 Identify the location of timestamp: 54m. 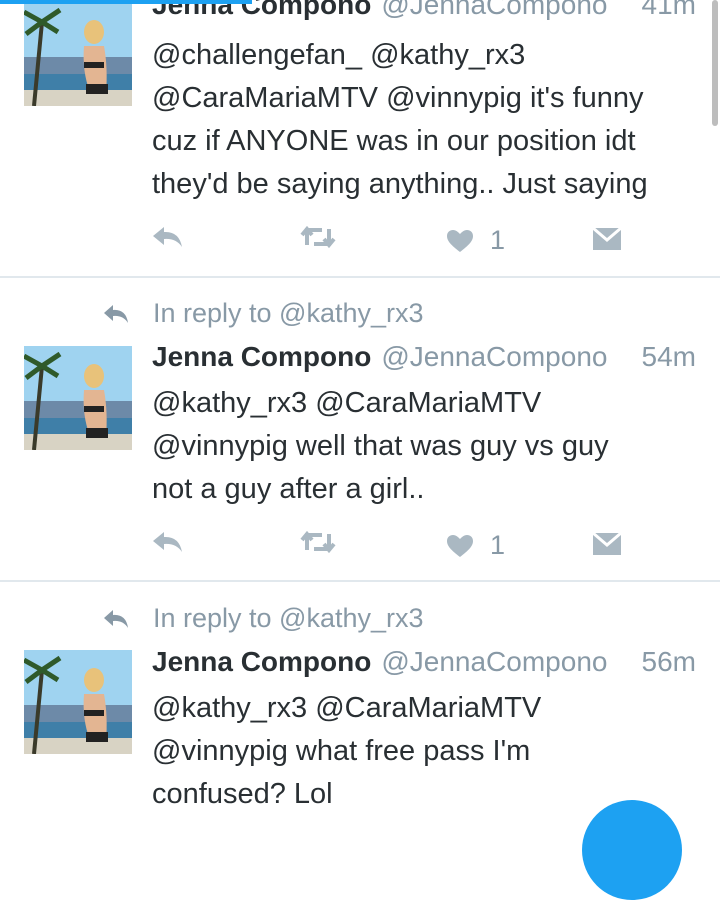
(669, 357).